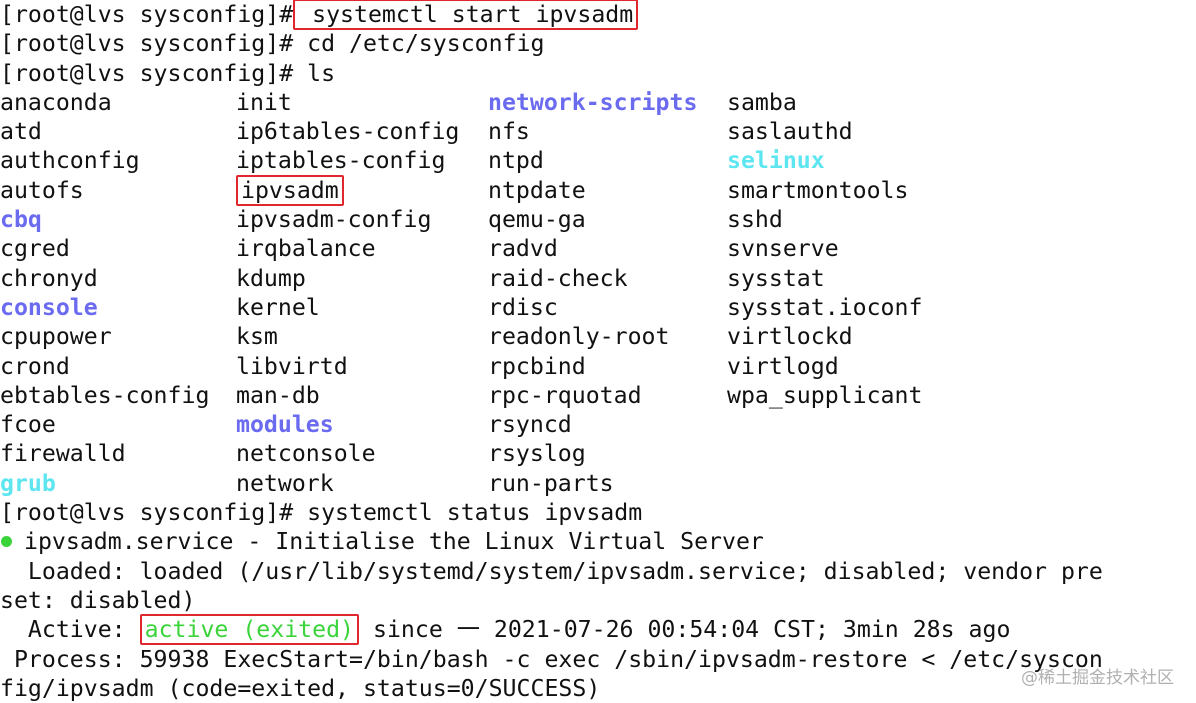  What do you see at coordinates (362, 190) in the screenshot?
I see `file-entry-cell: ipvsadm` at bounding box center [362, 190].